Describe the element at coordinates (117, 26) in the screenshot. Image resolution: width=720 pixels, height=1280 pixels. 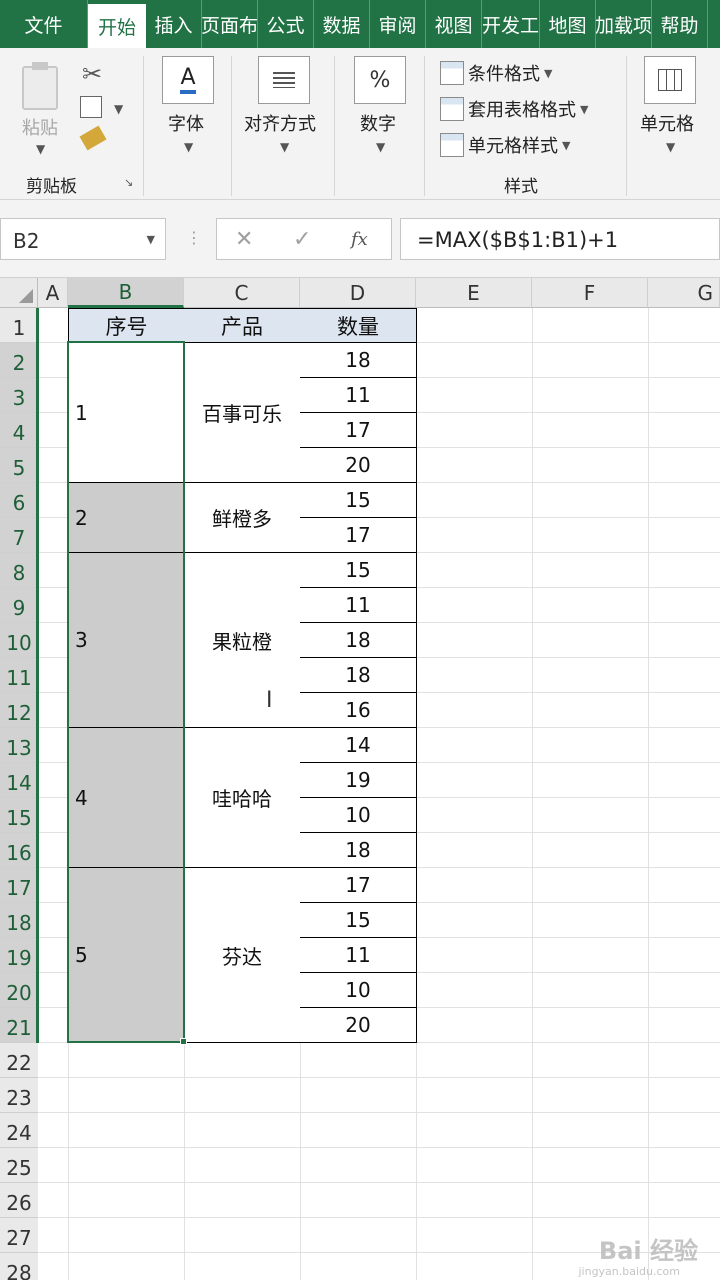
I see `tab-home: 开始` at that location.